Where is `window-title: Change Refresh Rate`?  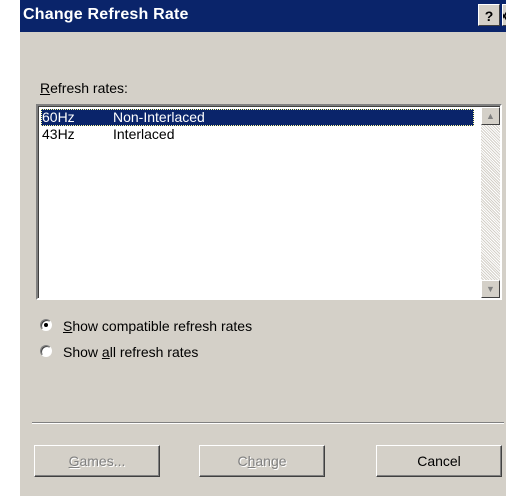 window-title: Change Refresh Rate is located at coordinates (106, 14).